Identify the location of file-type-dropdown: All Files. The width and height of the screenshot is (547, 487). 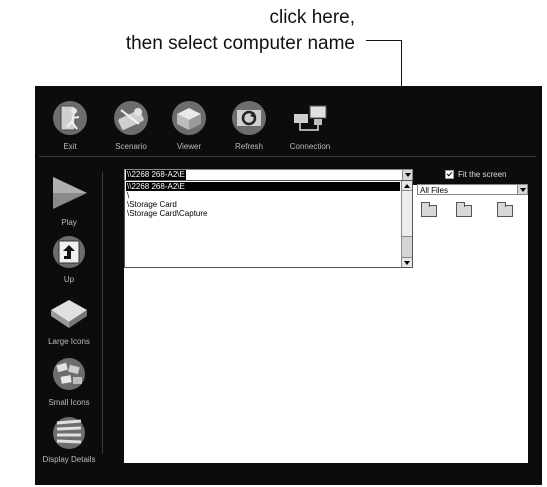
(472, 189).